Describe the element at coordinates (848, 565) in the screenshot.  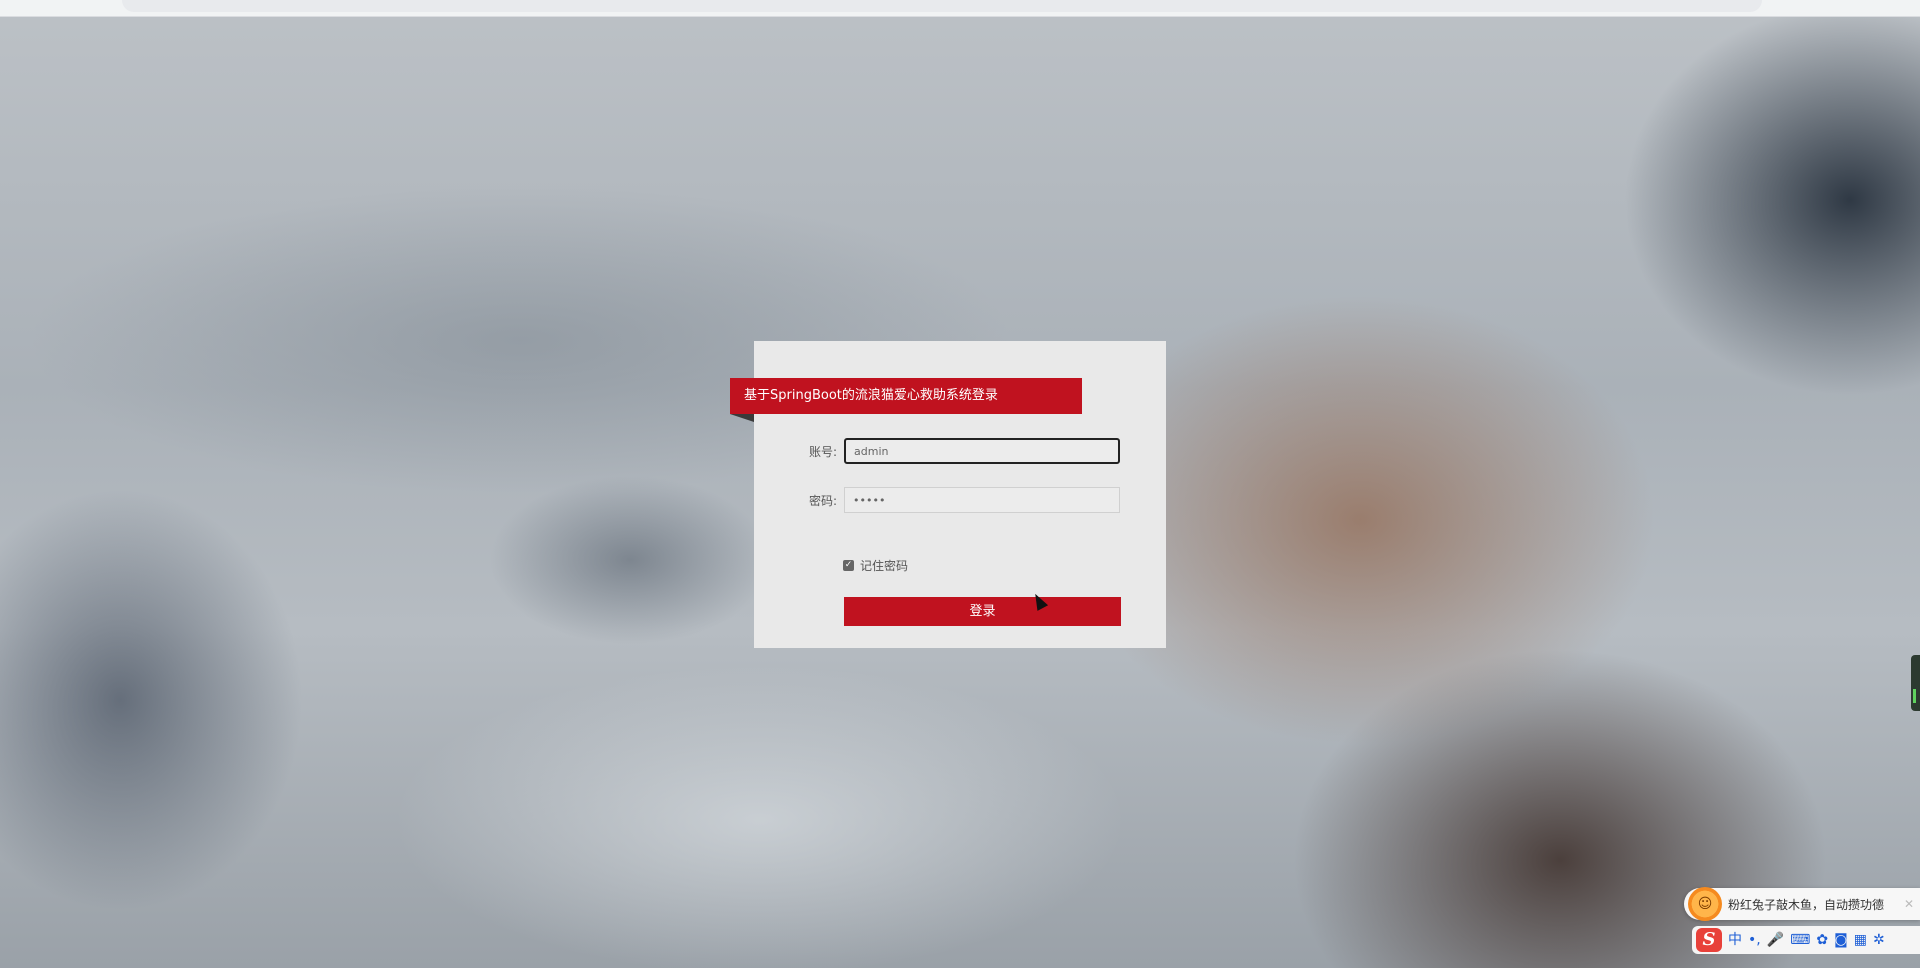
I see `checkbox-icon: ✓` at that location.